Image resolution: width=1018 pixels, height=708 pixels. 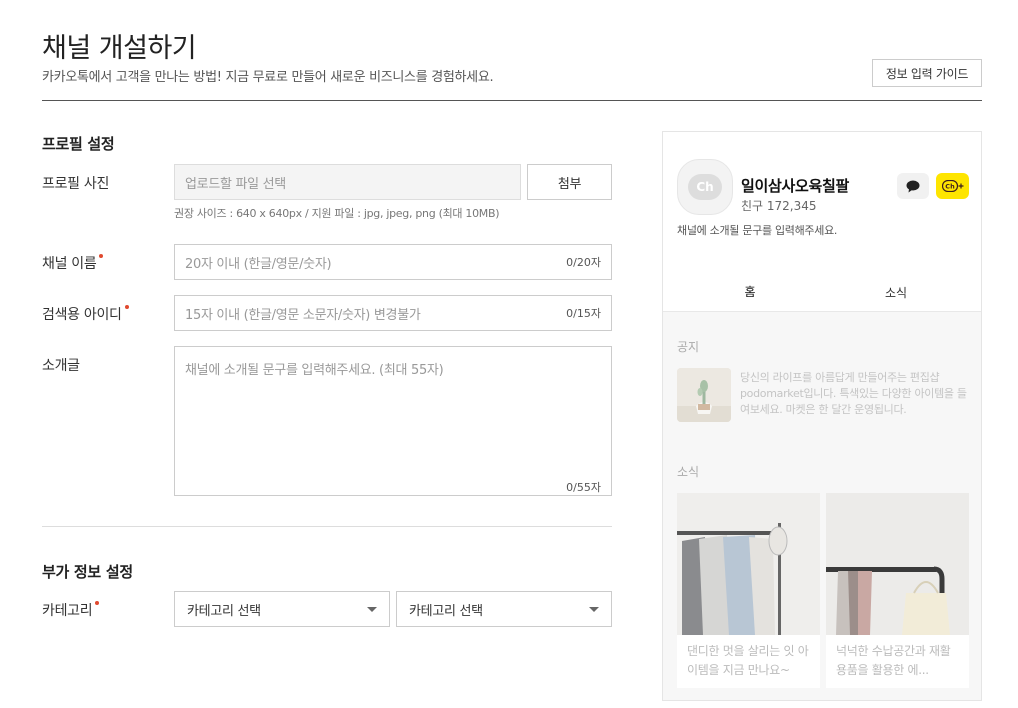 What do you see at coordinates (446, 611) in the screenshot?
I see `category-select-secondary-value: 카테고리 선택` at bounding box center [446, 611].